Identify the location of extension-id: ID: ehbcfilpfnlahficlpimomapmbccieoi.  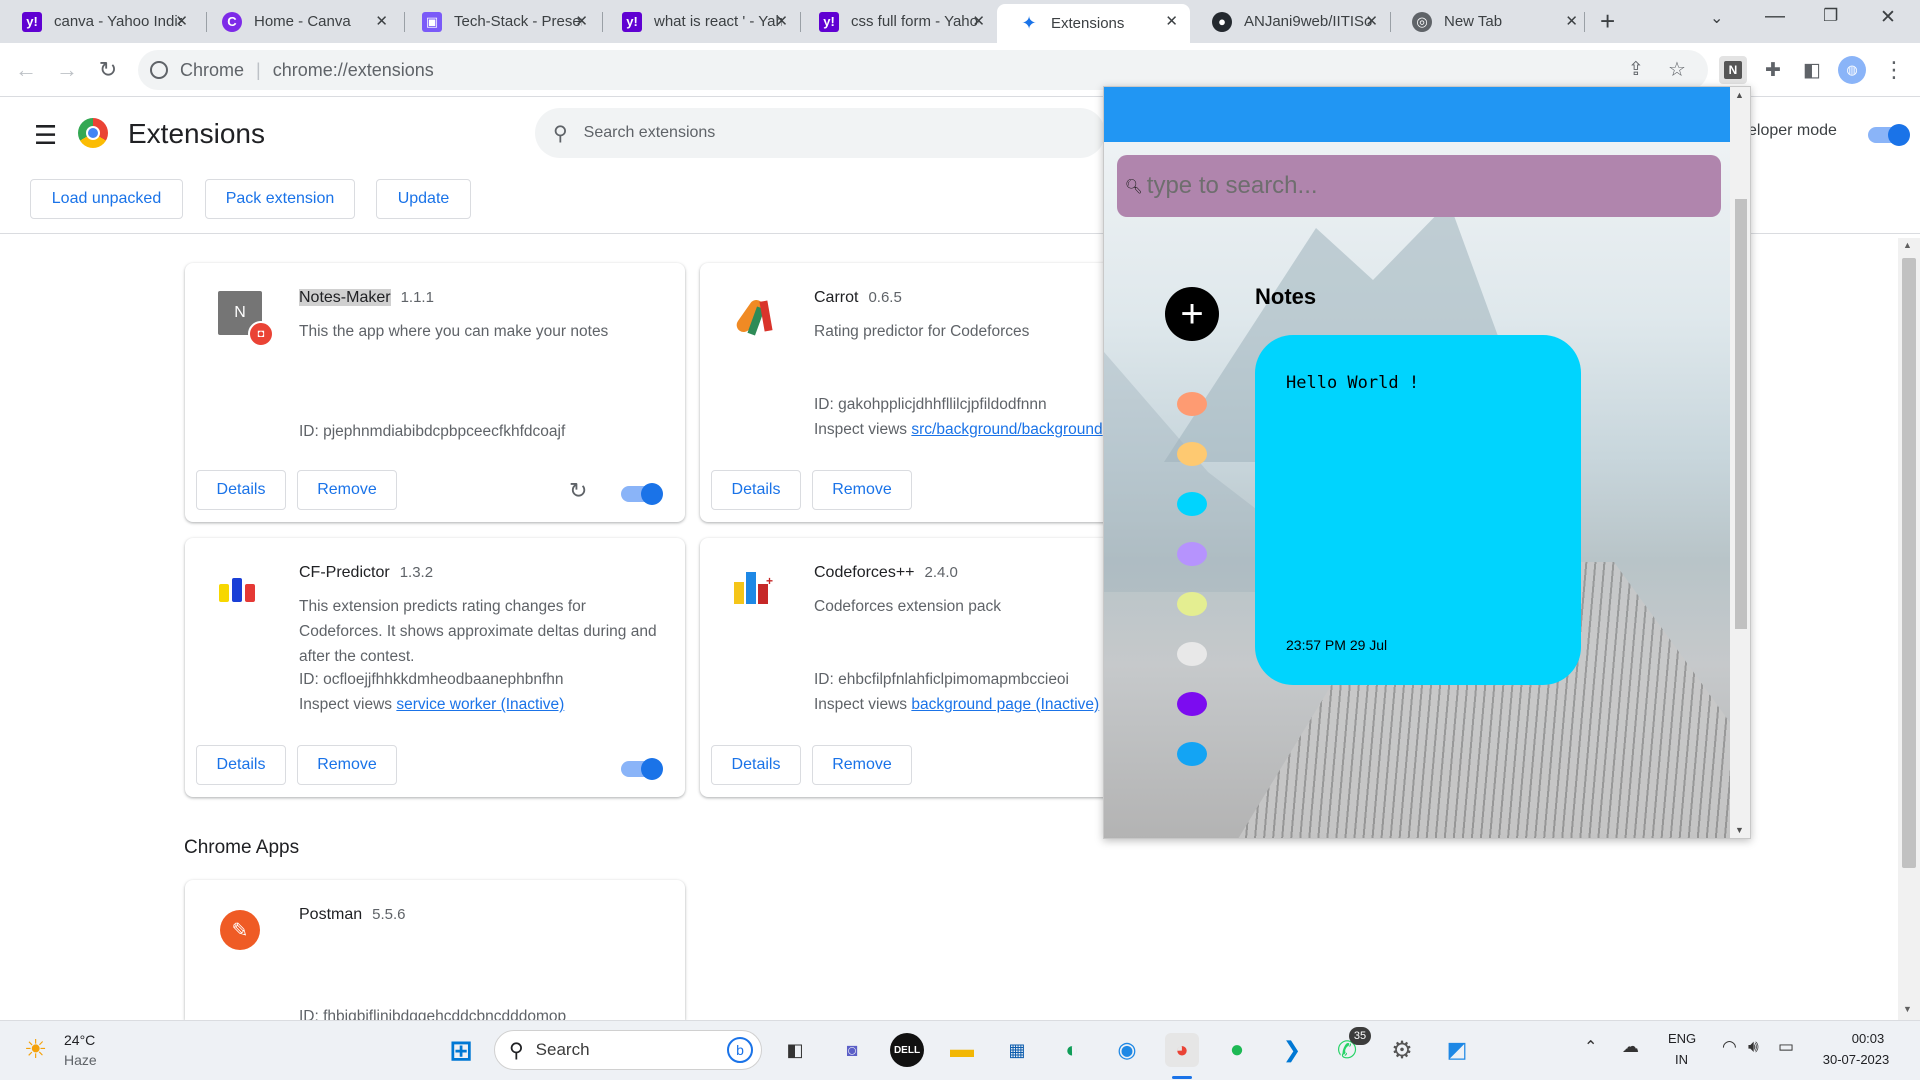
(942, 679).